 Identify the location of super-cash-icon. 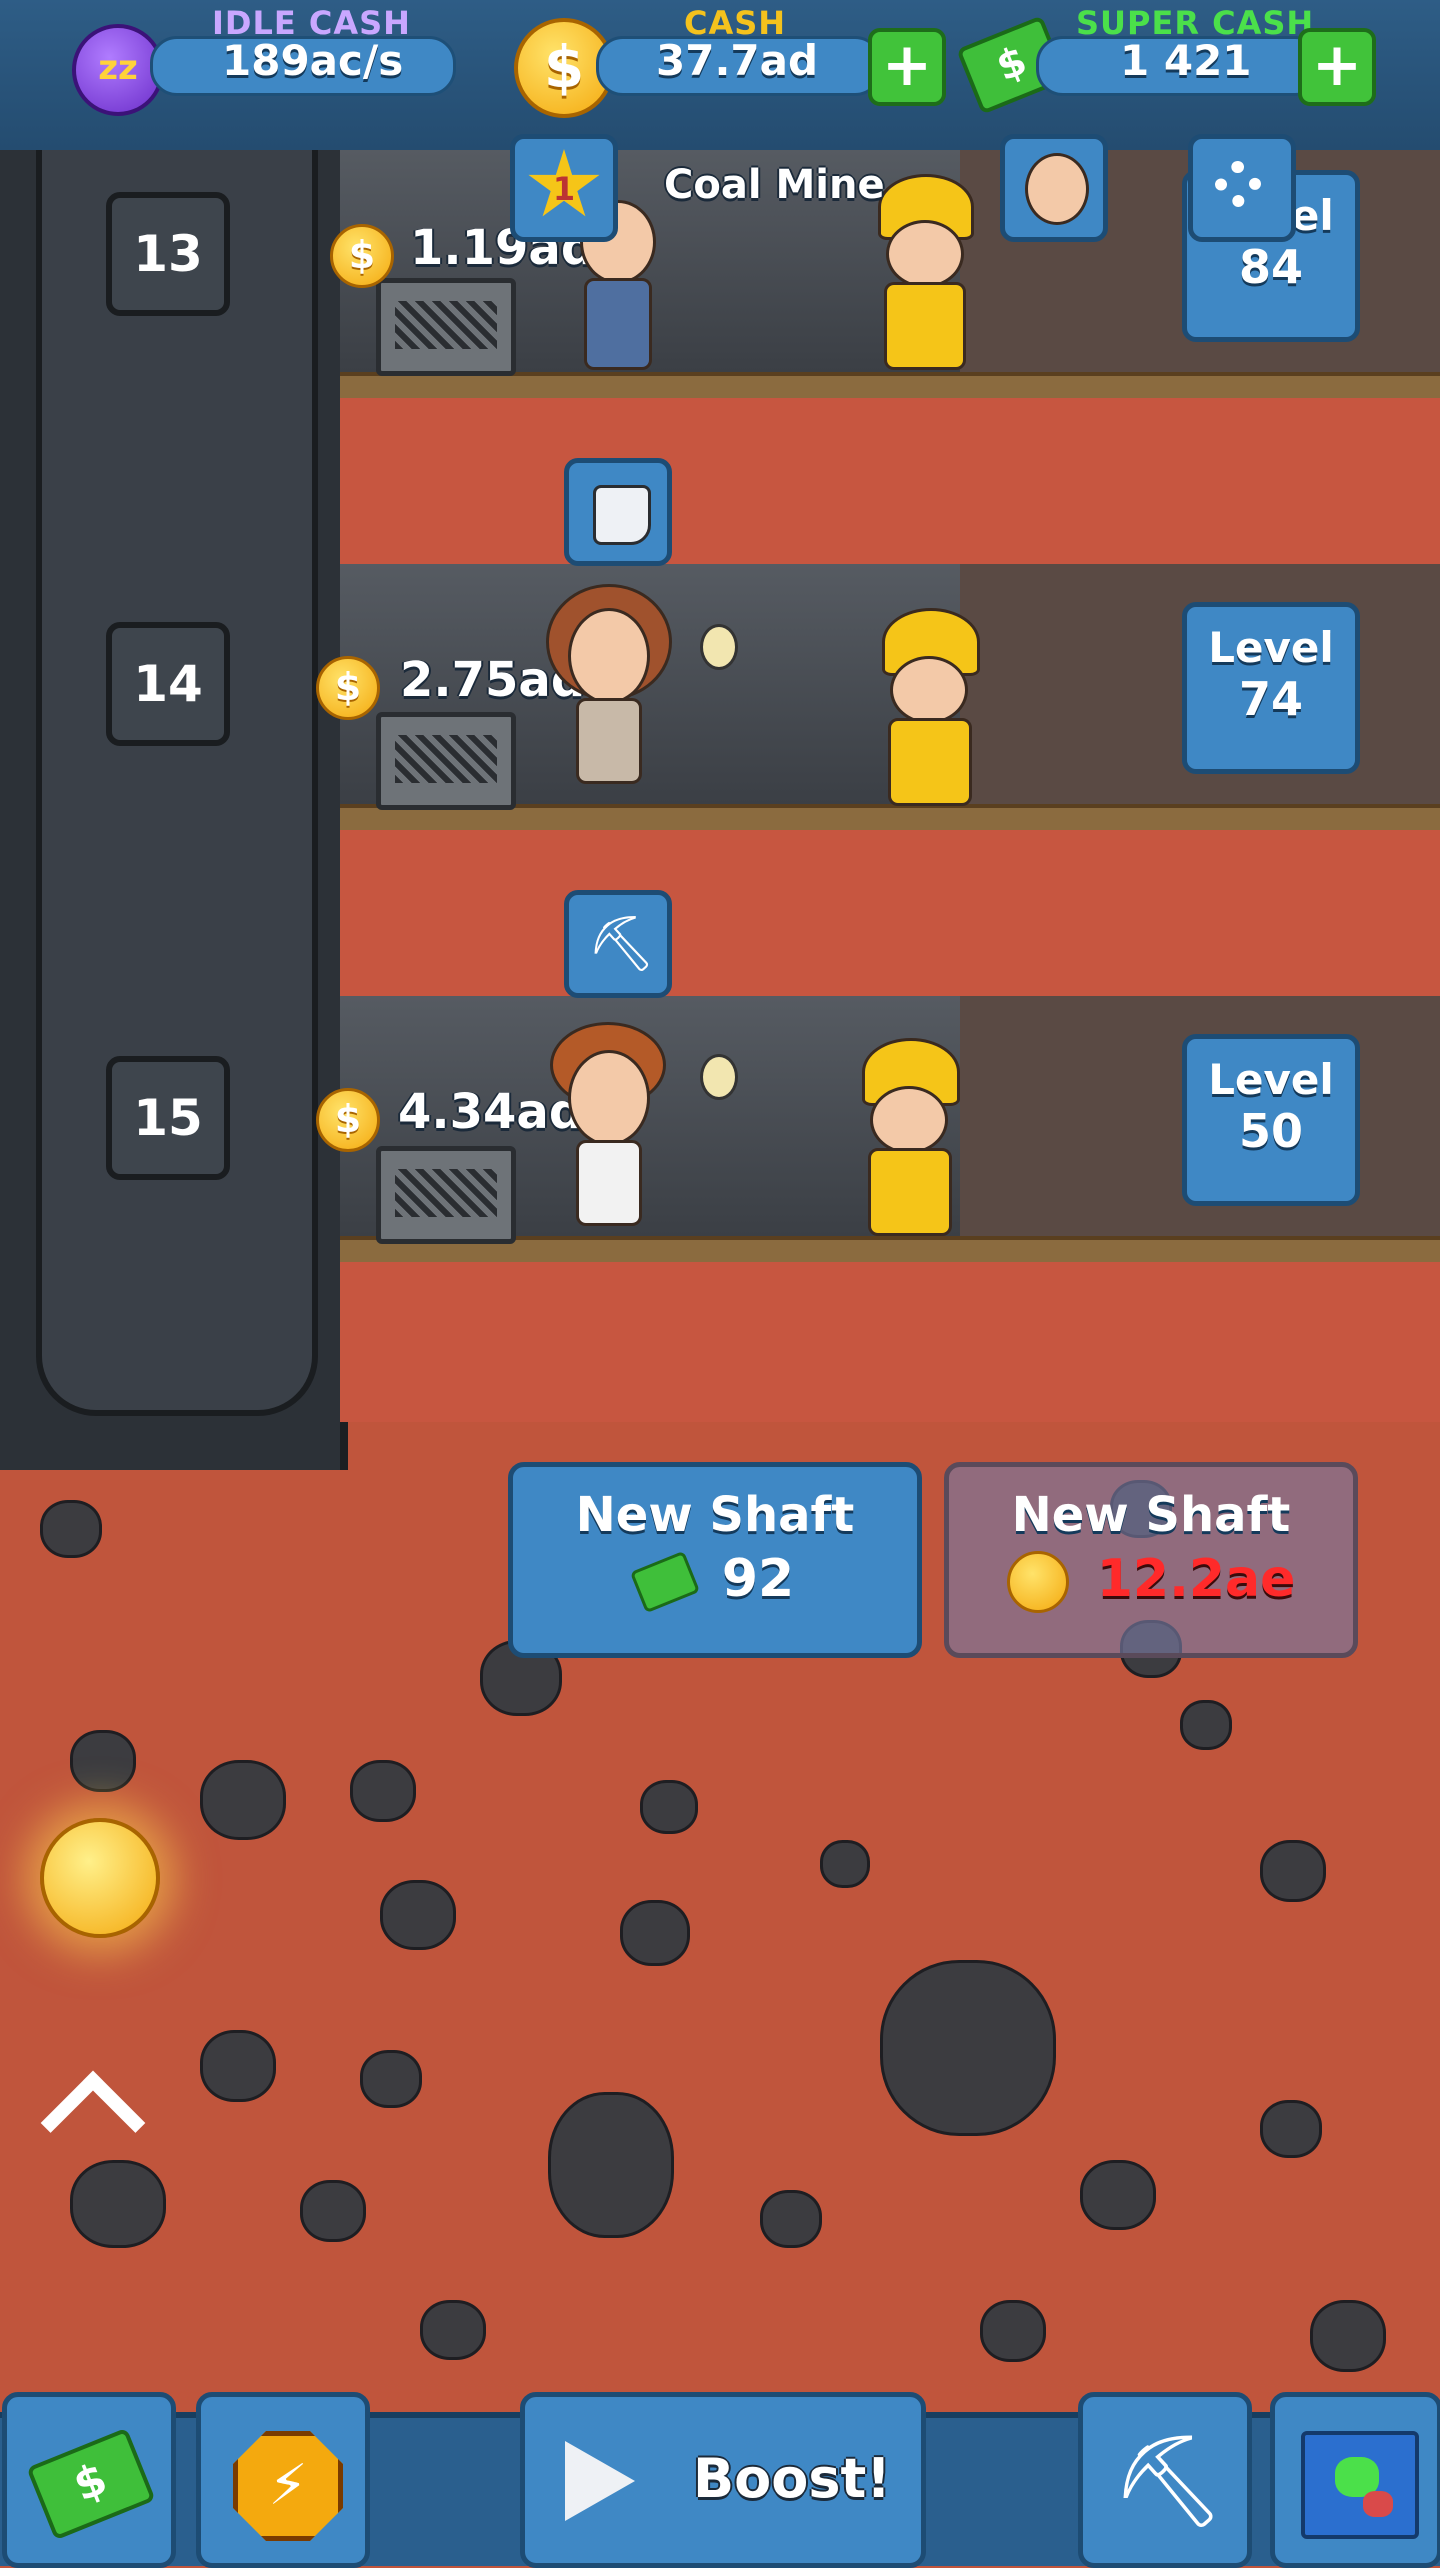
(664, 1582).